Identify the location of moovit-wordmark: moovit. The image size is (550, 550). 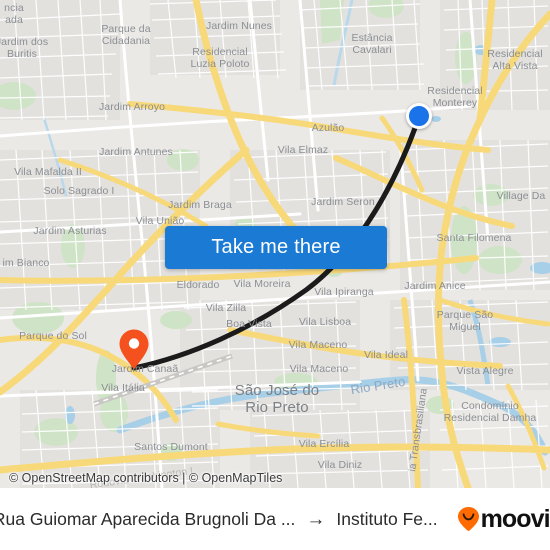
(515, 518).